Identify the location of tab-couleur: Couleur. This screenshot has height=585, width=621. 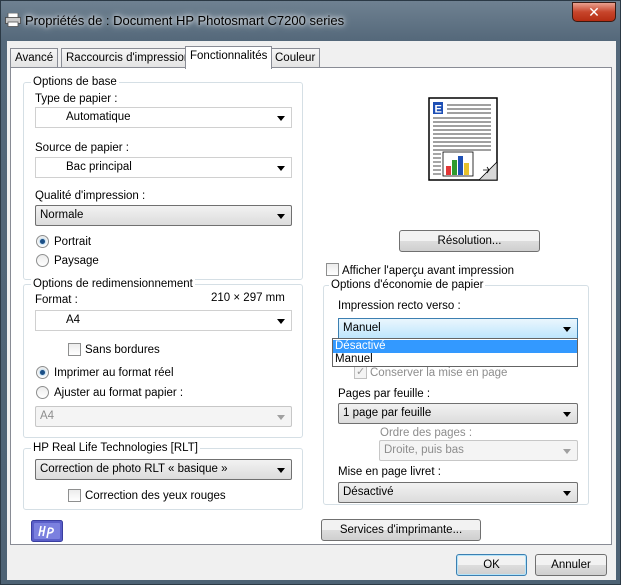
(295, 58).